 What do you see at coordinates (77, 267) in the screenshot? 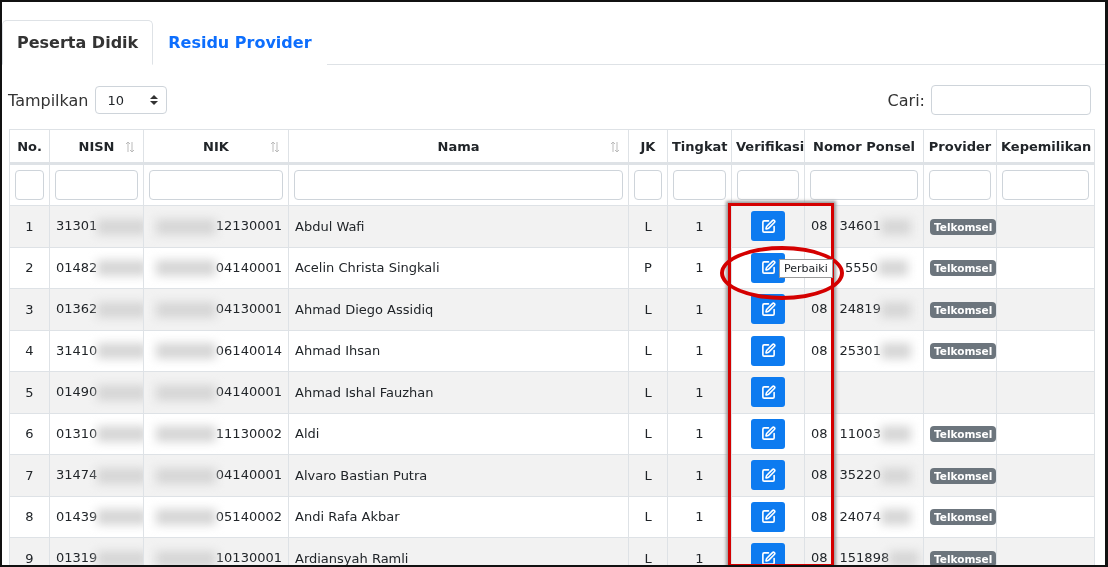
I see `table-cell: 01482` at bounding box center [77, 267].